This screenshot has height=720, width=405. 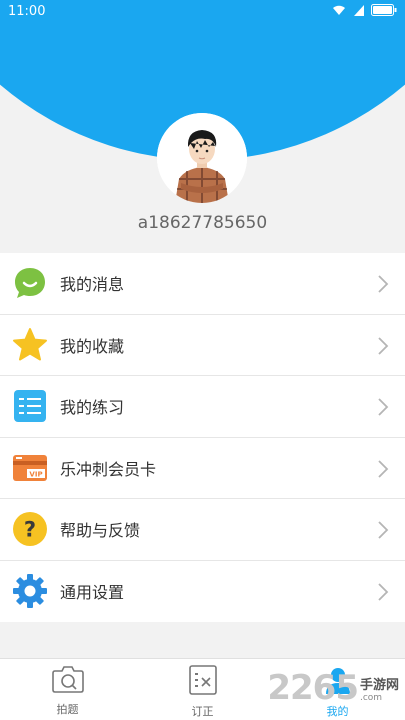 What do you see at coordinates (92, 285) in the screenshot?
I see `menu-item-label: 我的消息` at bounding box center [92, 285].